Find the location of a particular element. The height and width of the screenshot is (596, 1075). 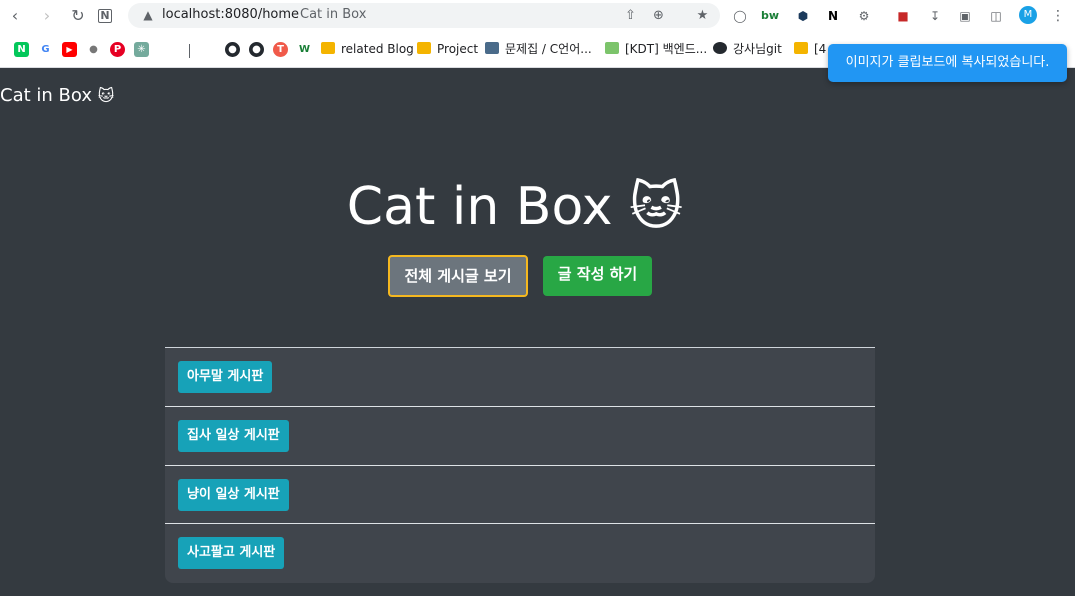

side-panel-icon: ◫ is located at coordinates (996, 16).